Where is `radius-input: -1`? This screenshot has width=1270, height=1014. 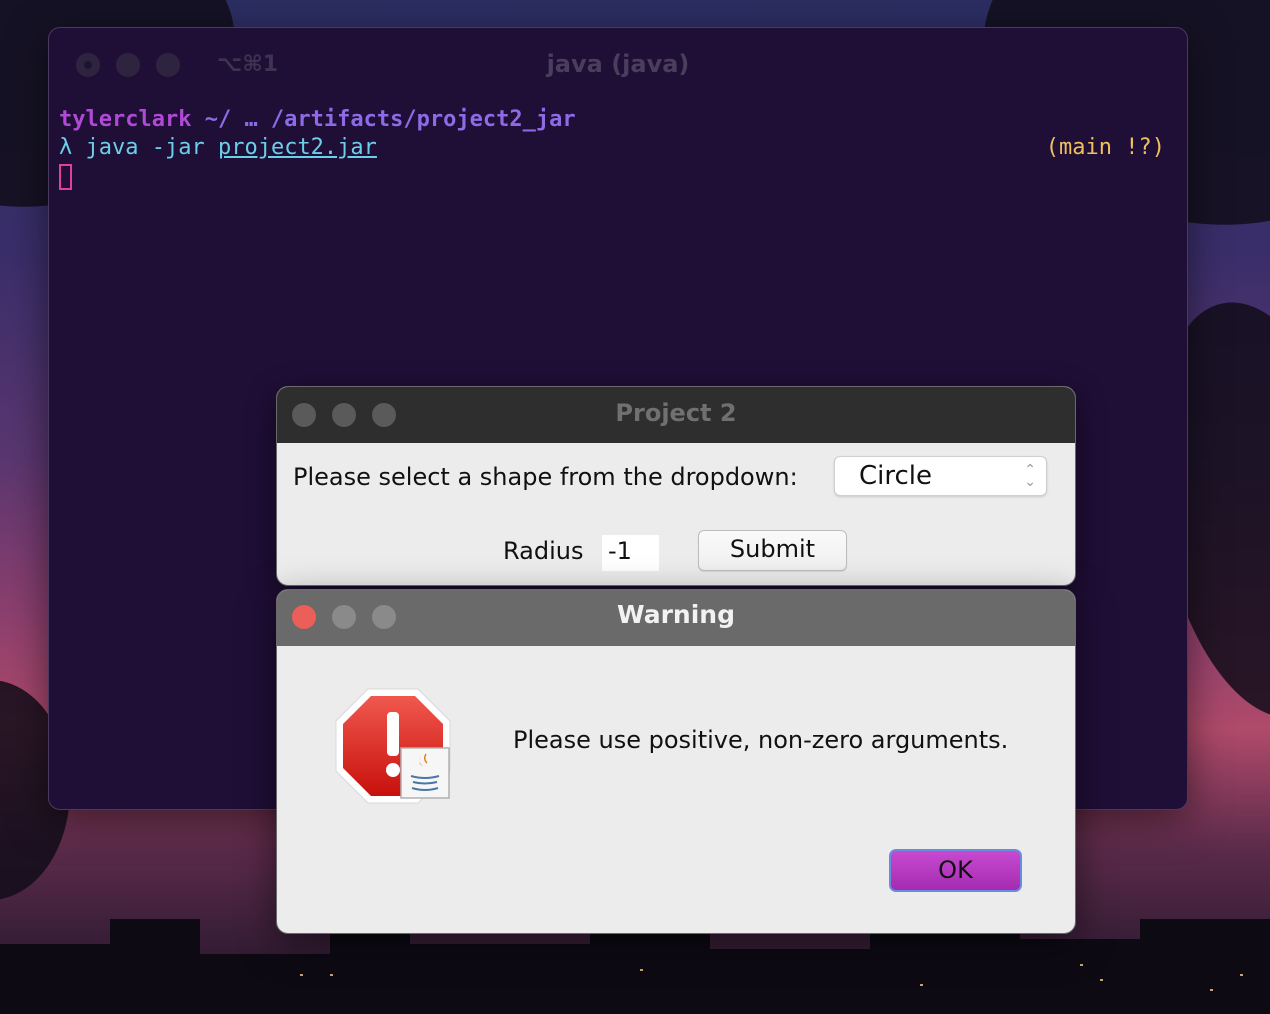 radius-input: -1 is located at coordinates (630, 553).